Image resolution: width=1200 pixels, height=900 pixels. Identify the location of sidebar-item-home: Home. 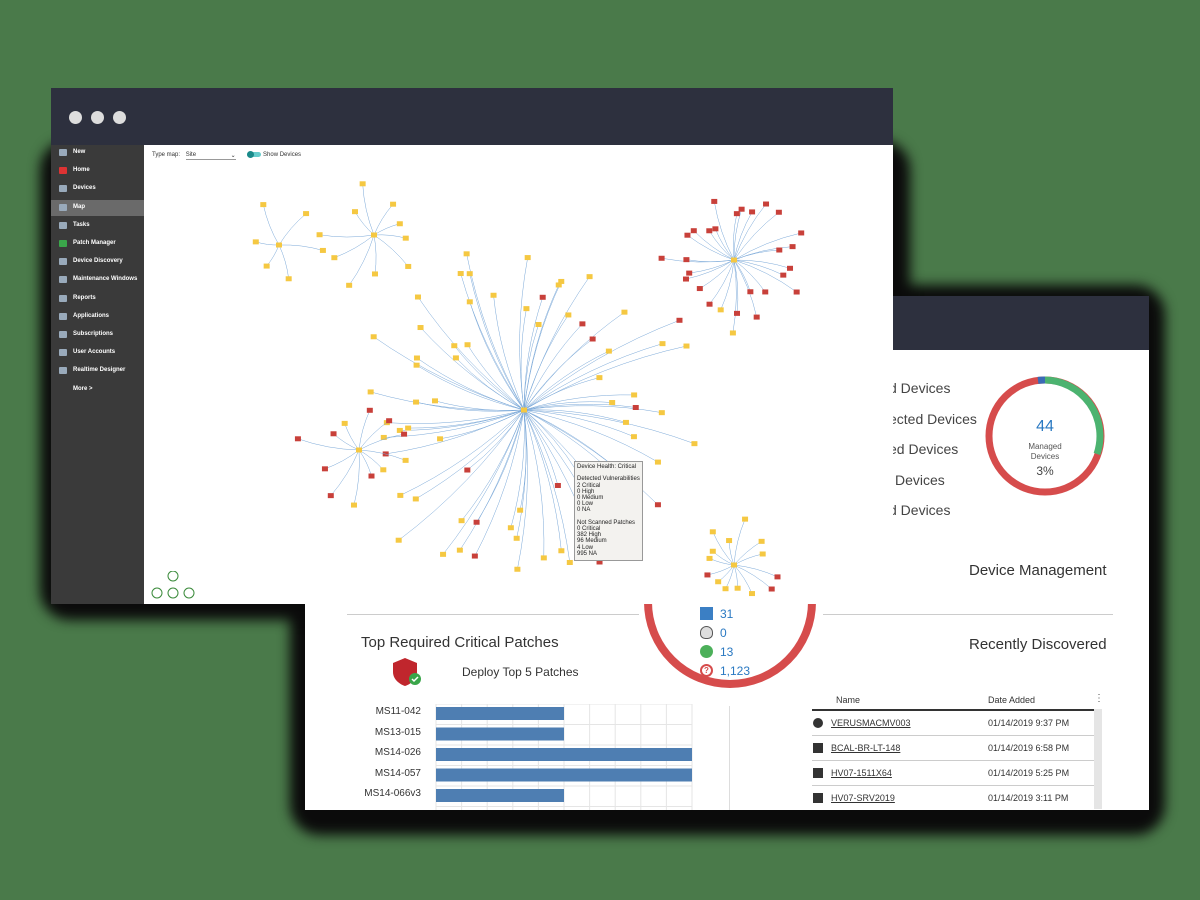
(97, 171).